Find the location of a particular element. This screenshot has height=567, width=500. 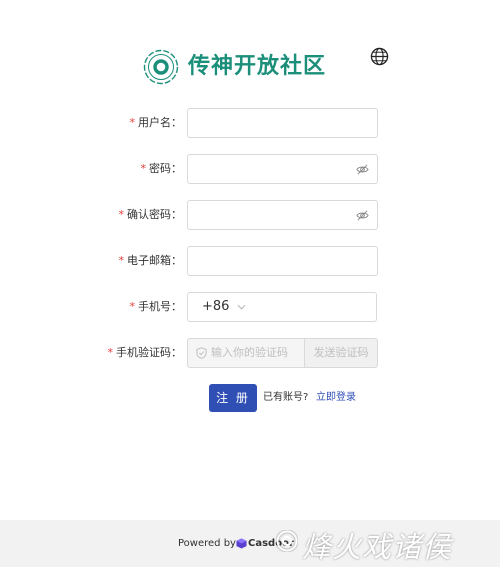

password-input is located at coordinates (282, 169).